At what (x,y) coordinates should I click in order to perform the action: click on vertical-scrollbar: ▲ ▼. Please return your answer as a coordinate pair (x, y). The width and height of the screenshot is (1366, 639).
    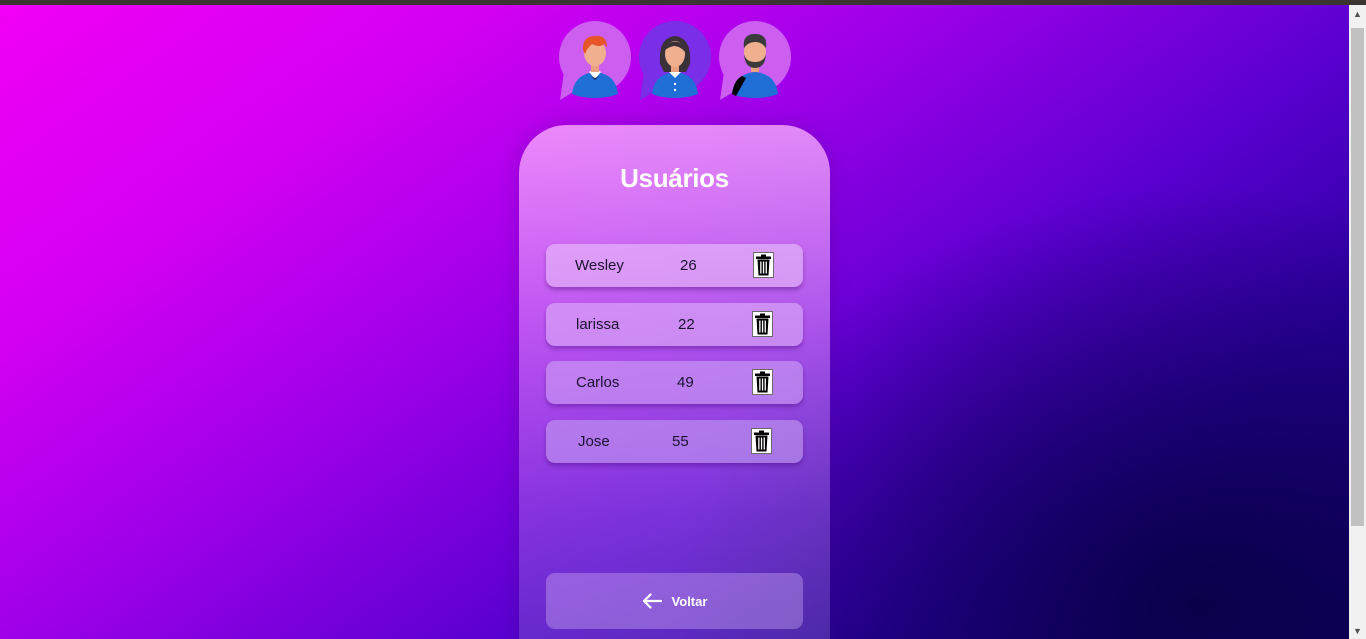
    Looking at the image, I should click on (1357, 322).